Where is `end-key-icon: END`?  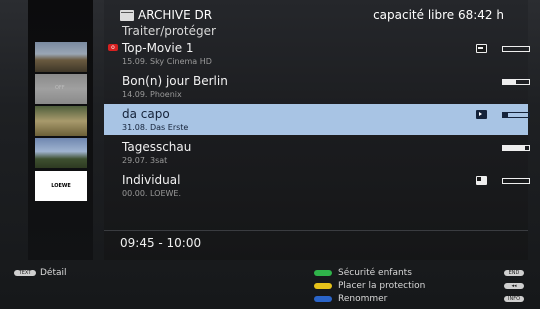 end-key-icon: END is located at coordinates (514, 273).